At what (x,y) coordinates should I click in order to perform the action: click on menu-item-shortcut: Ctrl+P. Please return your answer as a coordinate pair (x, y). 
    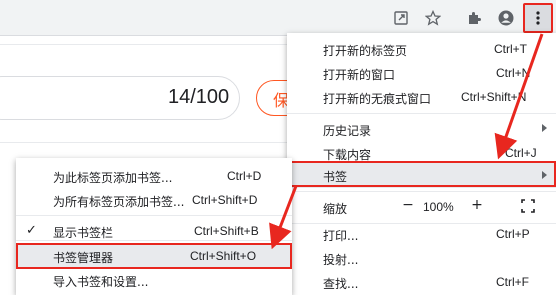
    Looking at the image, I should click on (513, 234).